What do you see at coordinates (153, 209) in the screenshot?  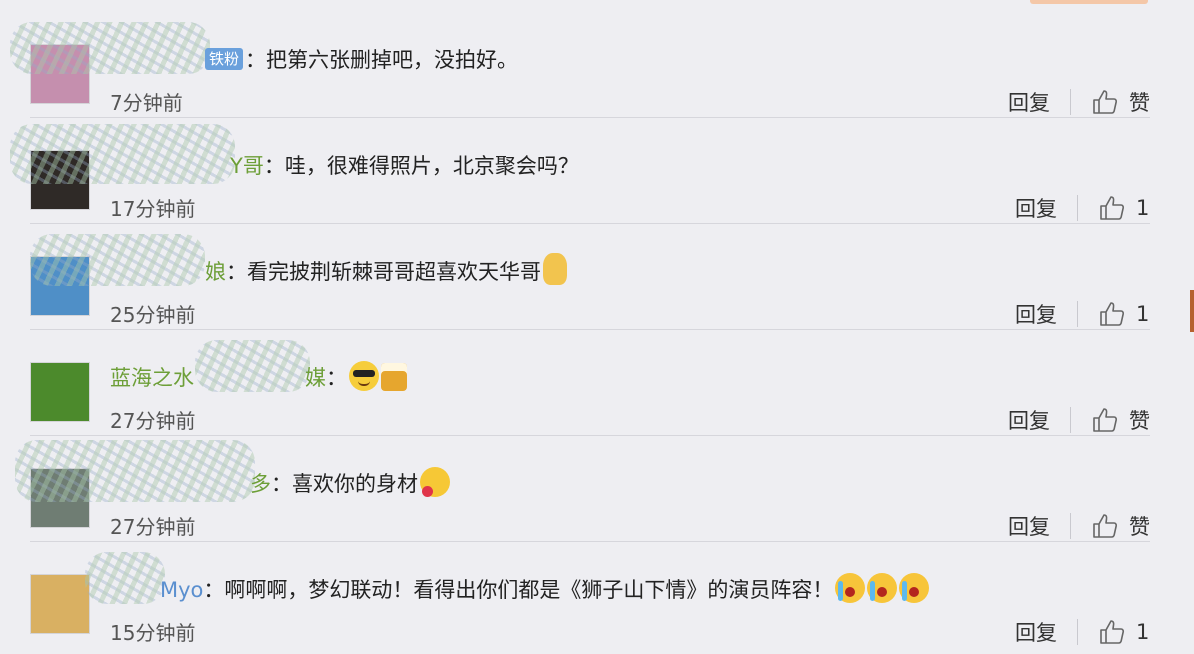 I see `comment-time: 17分钟前` at bounding box center [153, 209].